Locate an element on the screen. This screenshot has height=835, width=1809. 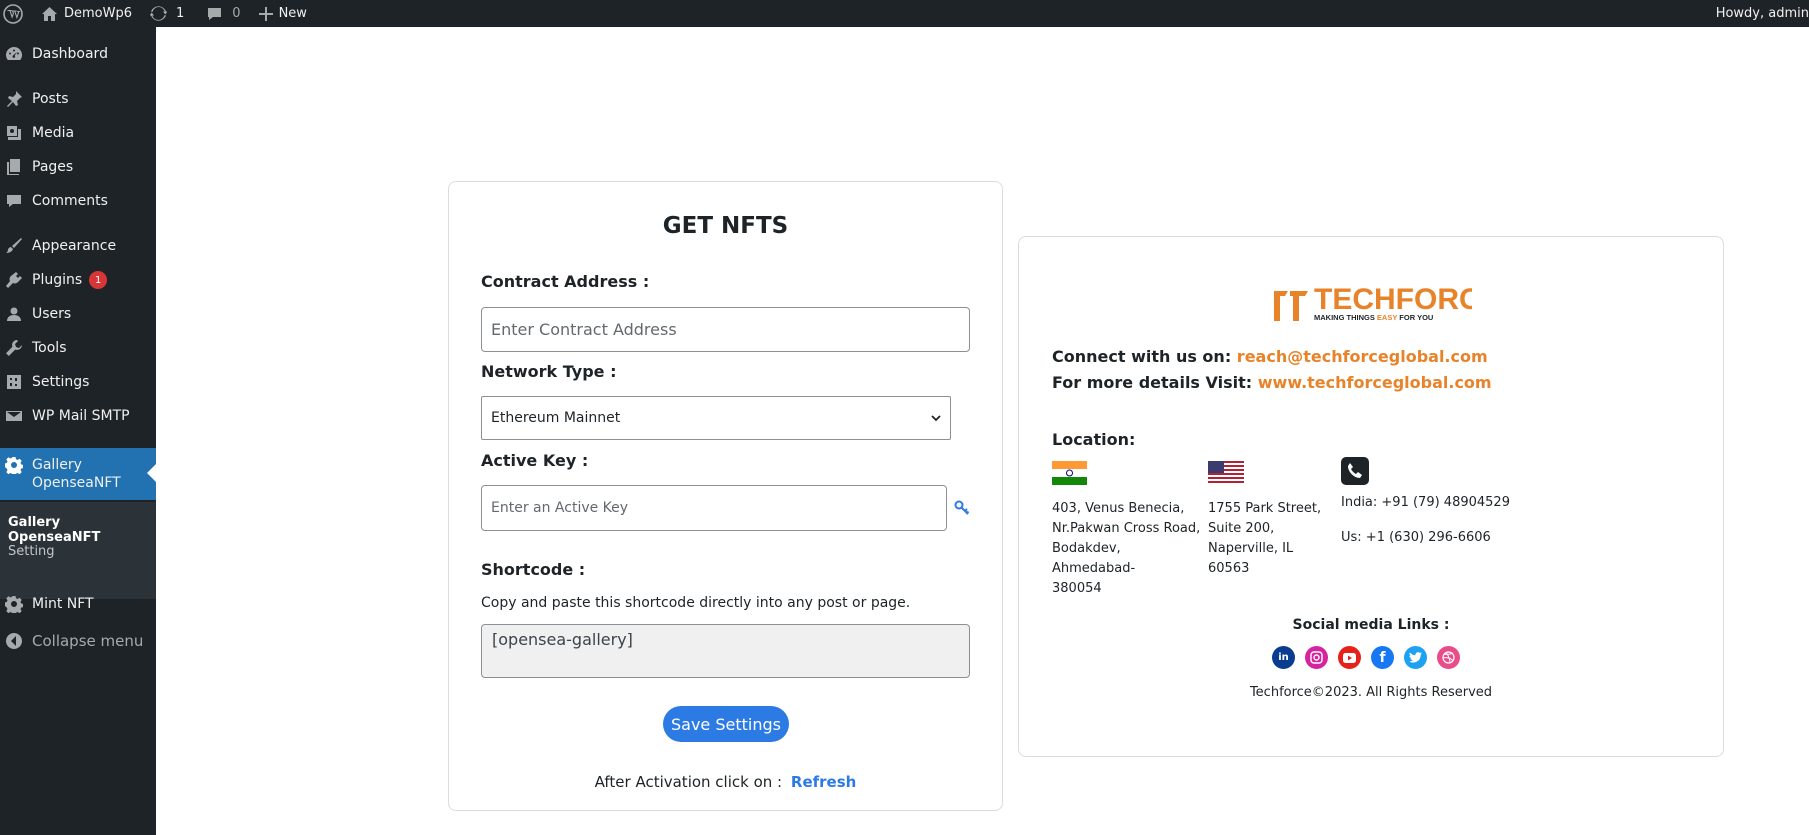
wrench-icon is located at coordinates (14, 348).